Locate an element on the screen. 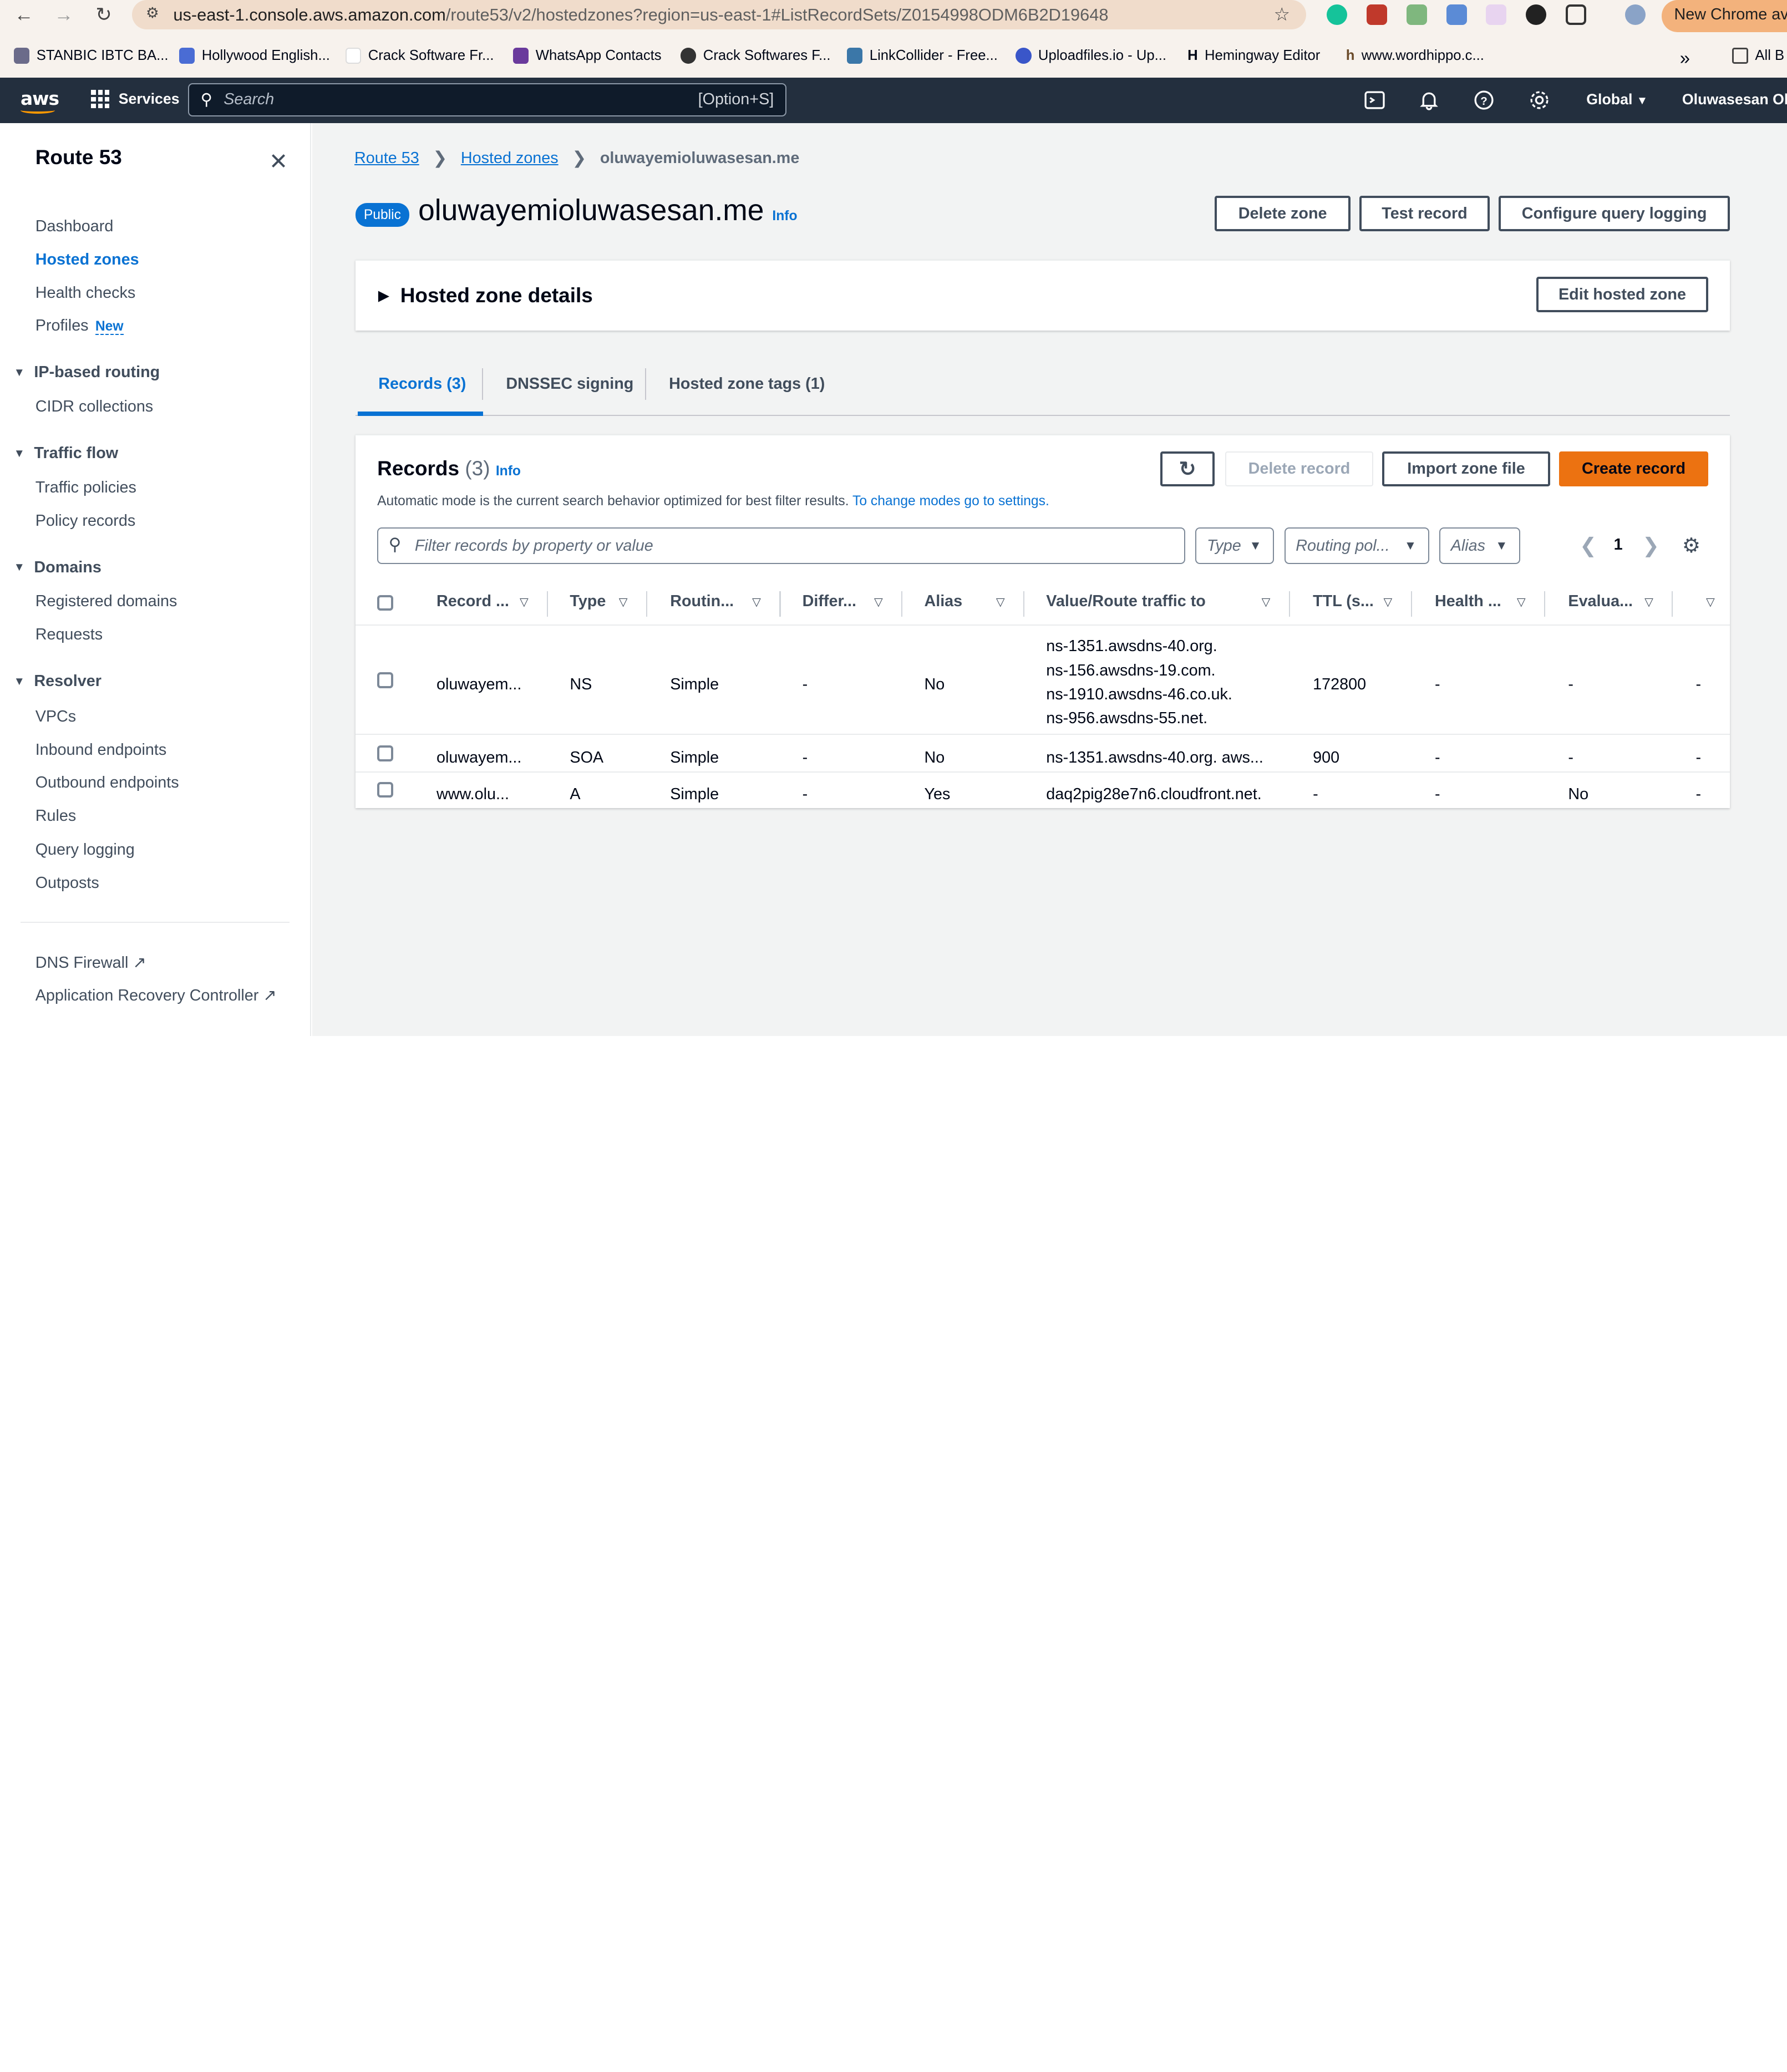  sidebar-section-ip-routing: ▼ IP-based routing is located at coordinates (87, 372).